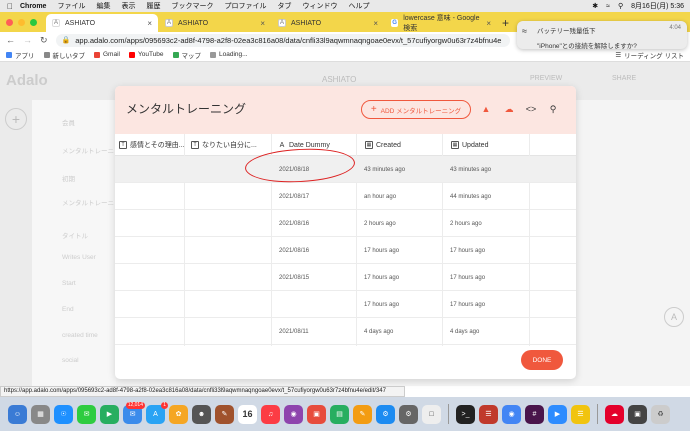 The image size is (690, 431). I want to click on table-row: 17 hours ago 17 hours ago, so click(345, 304).